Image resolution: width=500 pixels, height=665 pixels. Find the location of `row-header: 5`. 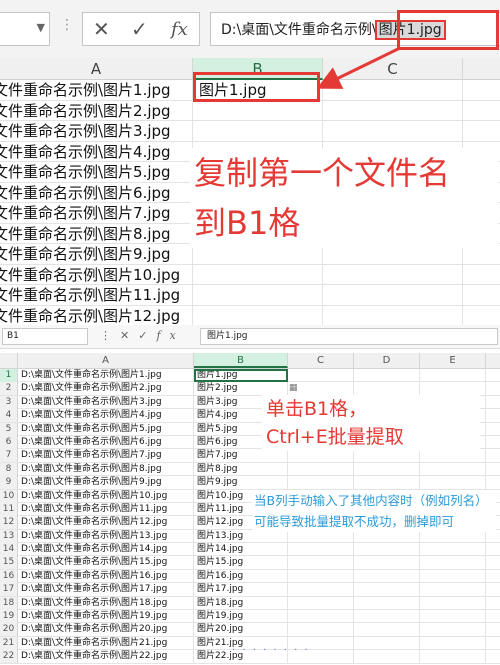

row-header: 5 is located at coordinates (9, 429).